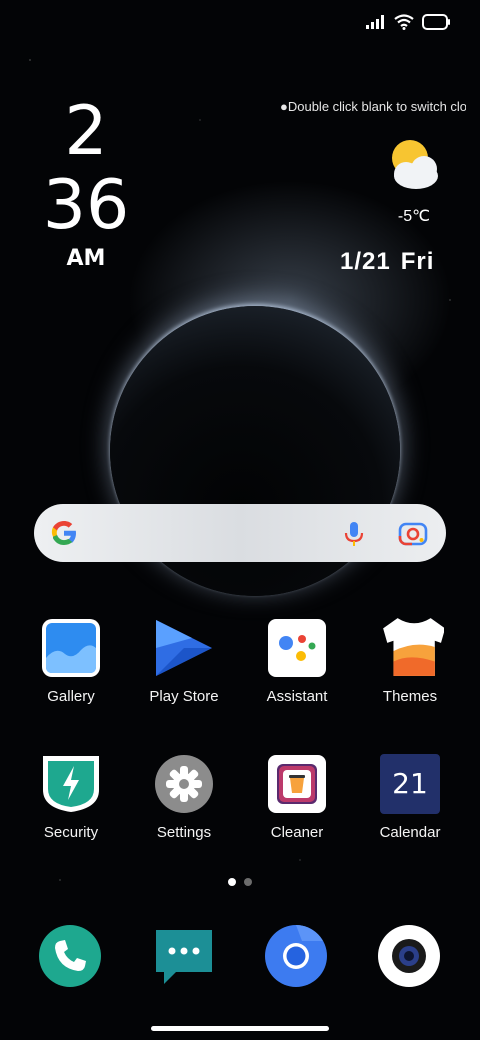 This screenshot has height=1040, width=480. Describe the element at coordinates (297, 784) in the screenshot. I see `cleaner-icon` at that location.